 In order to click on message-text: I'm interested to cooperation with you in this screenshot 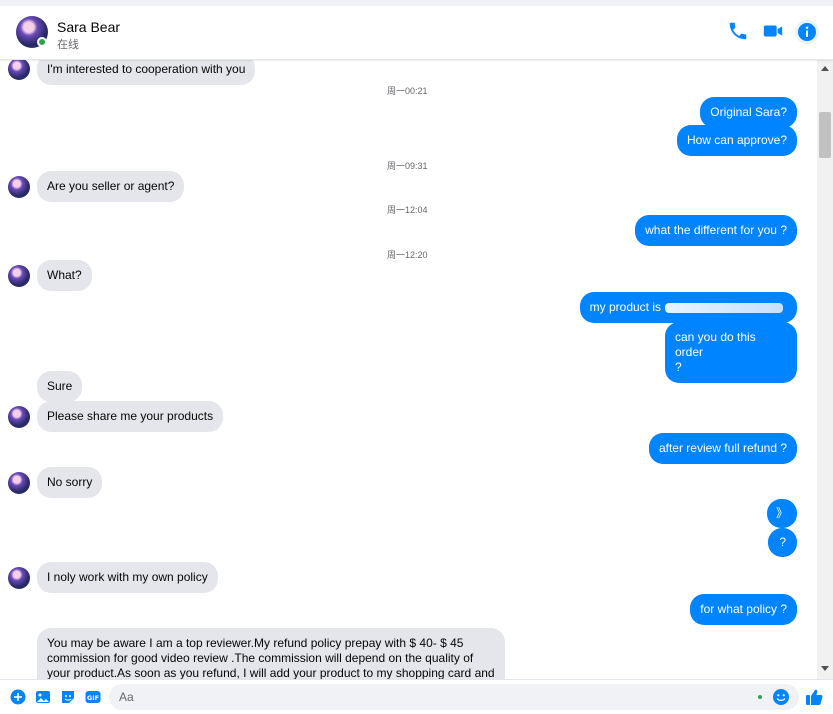, I will do `click(146, 72)`.